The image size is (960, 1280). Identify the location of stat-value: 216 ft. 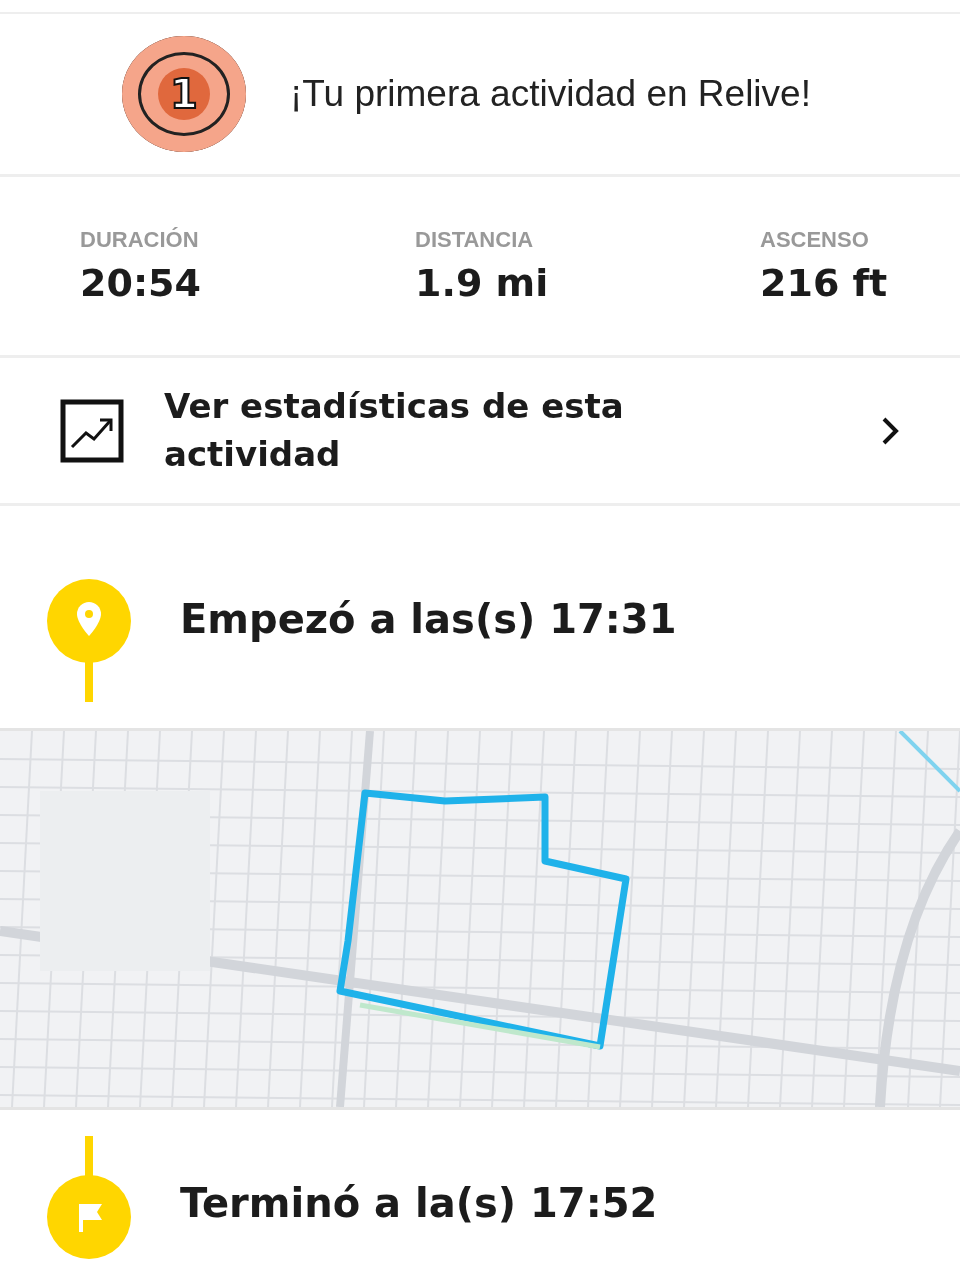
(824, 283).